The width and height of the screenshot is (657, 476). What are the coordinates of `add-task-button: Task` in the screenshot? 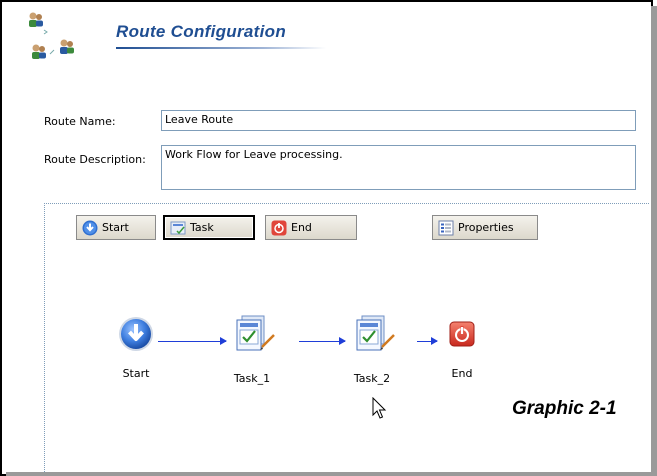 It's located at (209, 227).